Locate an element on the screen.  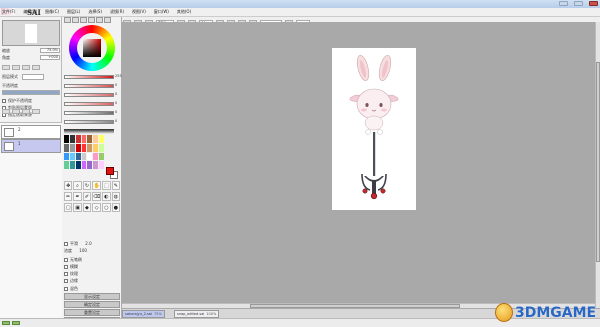
gradation-mode-icon is located at coordinates (91, 20).